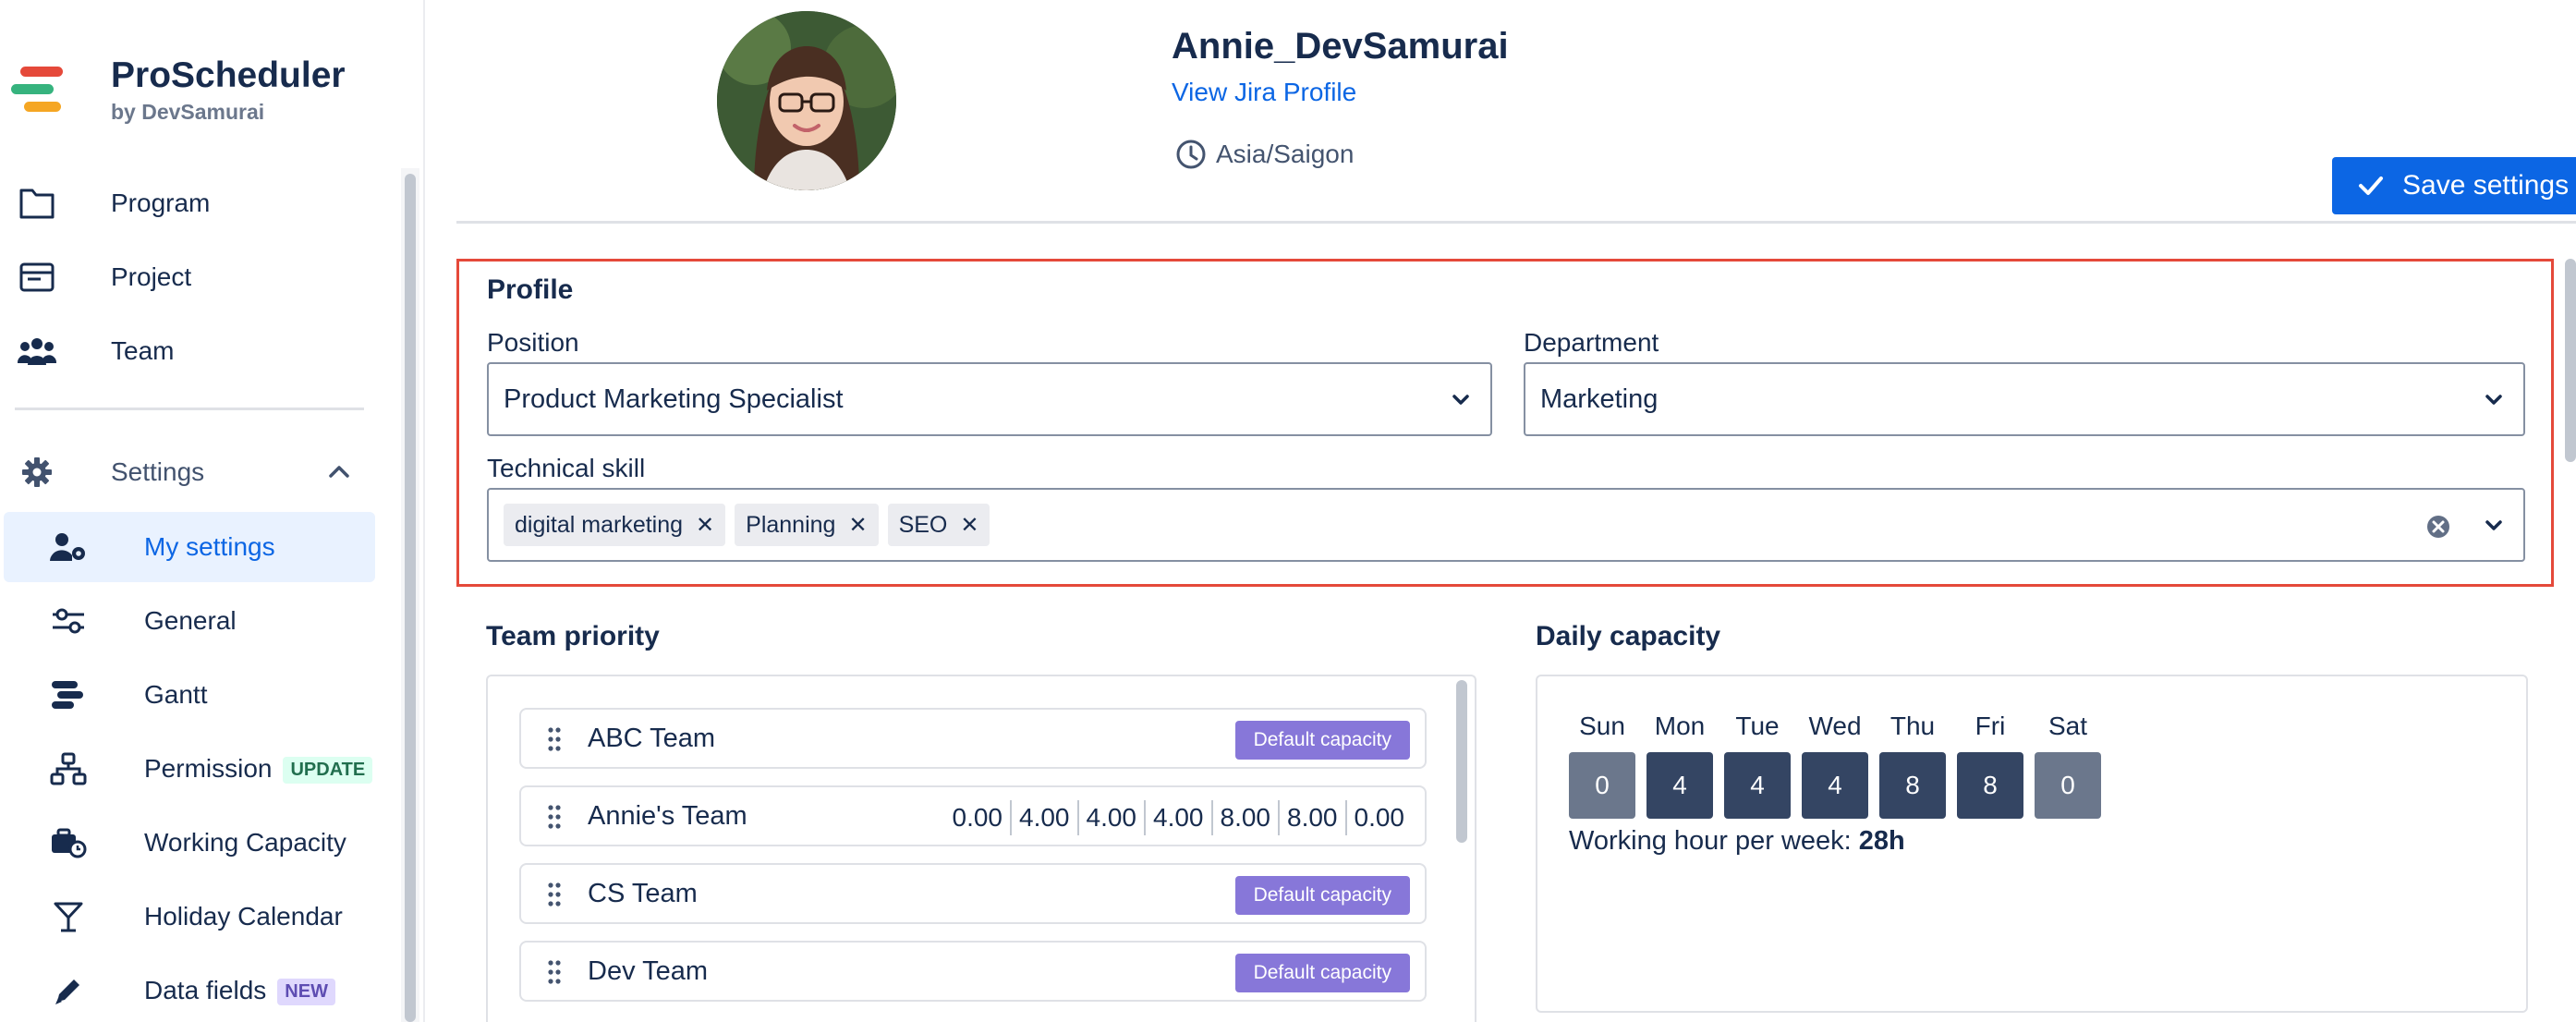 The image size is (2576, 1022). What do you see at coordinates (1599, 399) in the screenshot?
I see `department-value: Marketing` at bounding box center [1599, 399].